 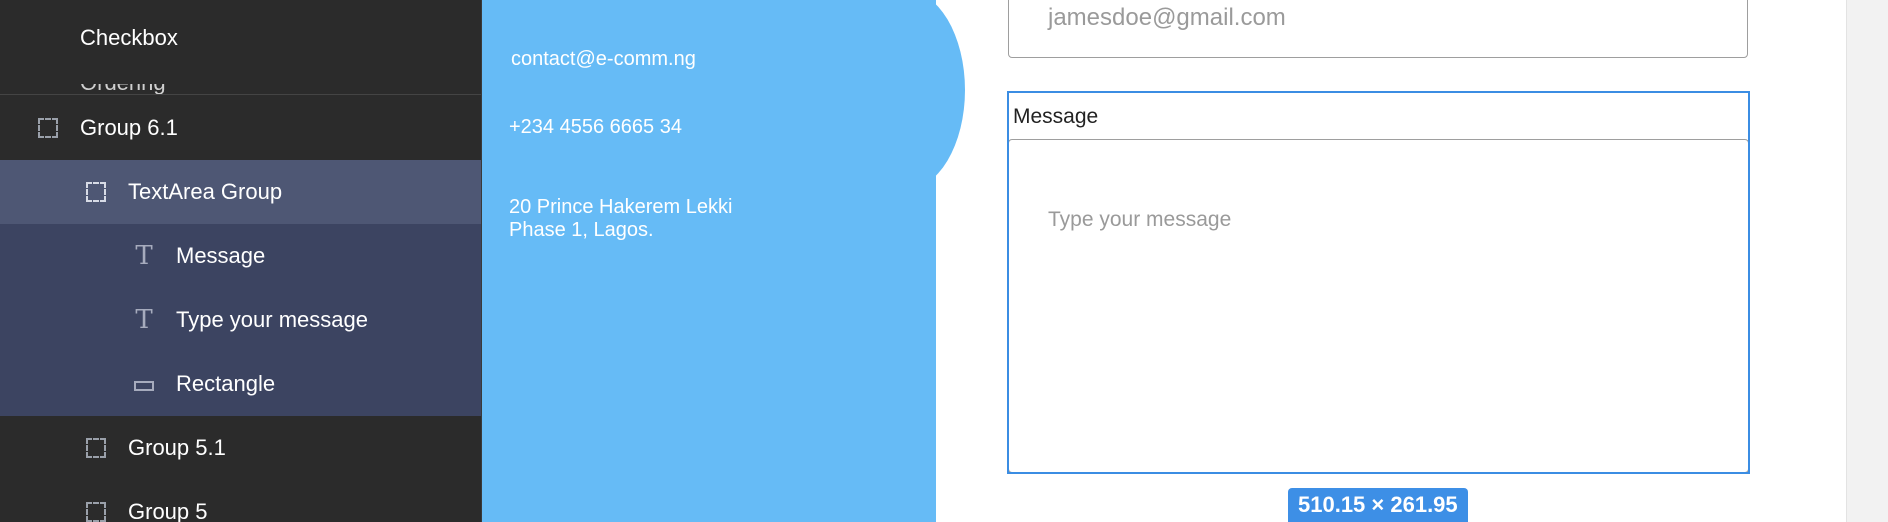 I want to click on layer-row-group-5: Group 5, so click(x=240, y=501).